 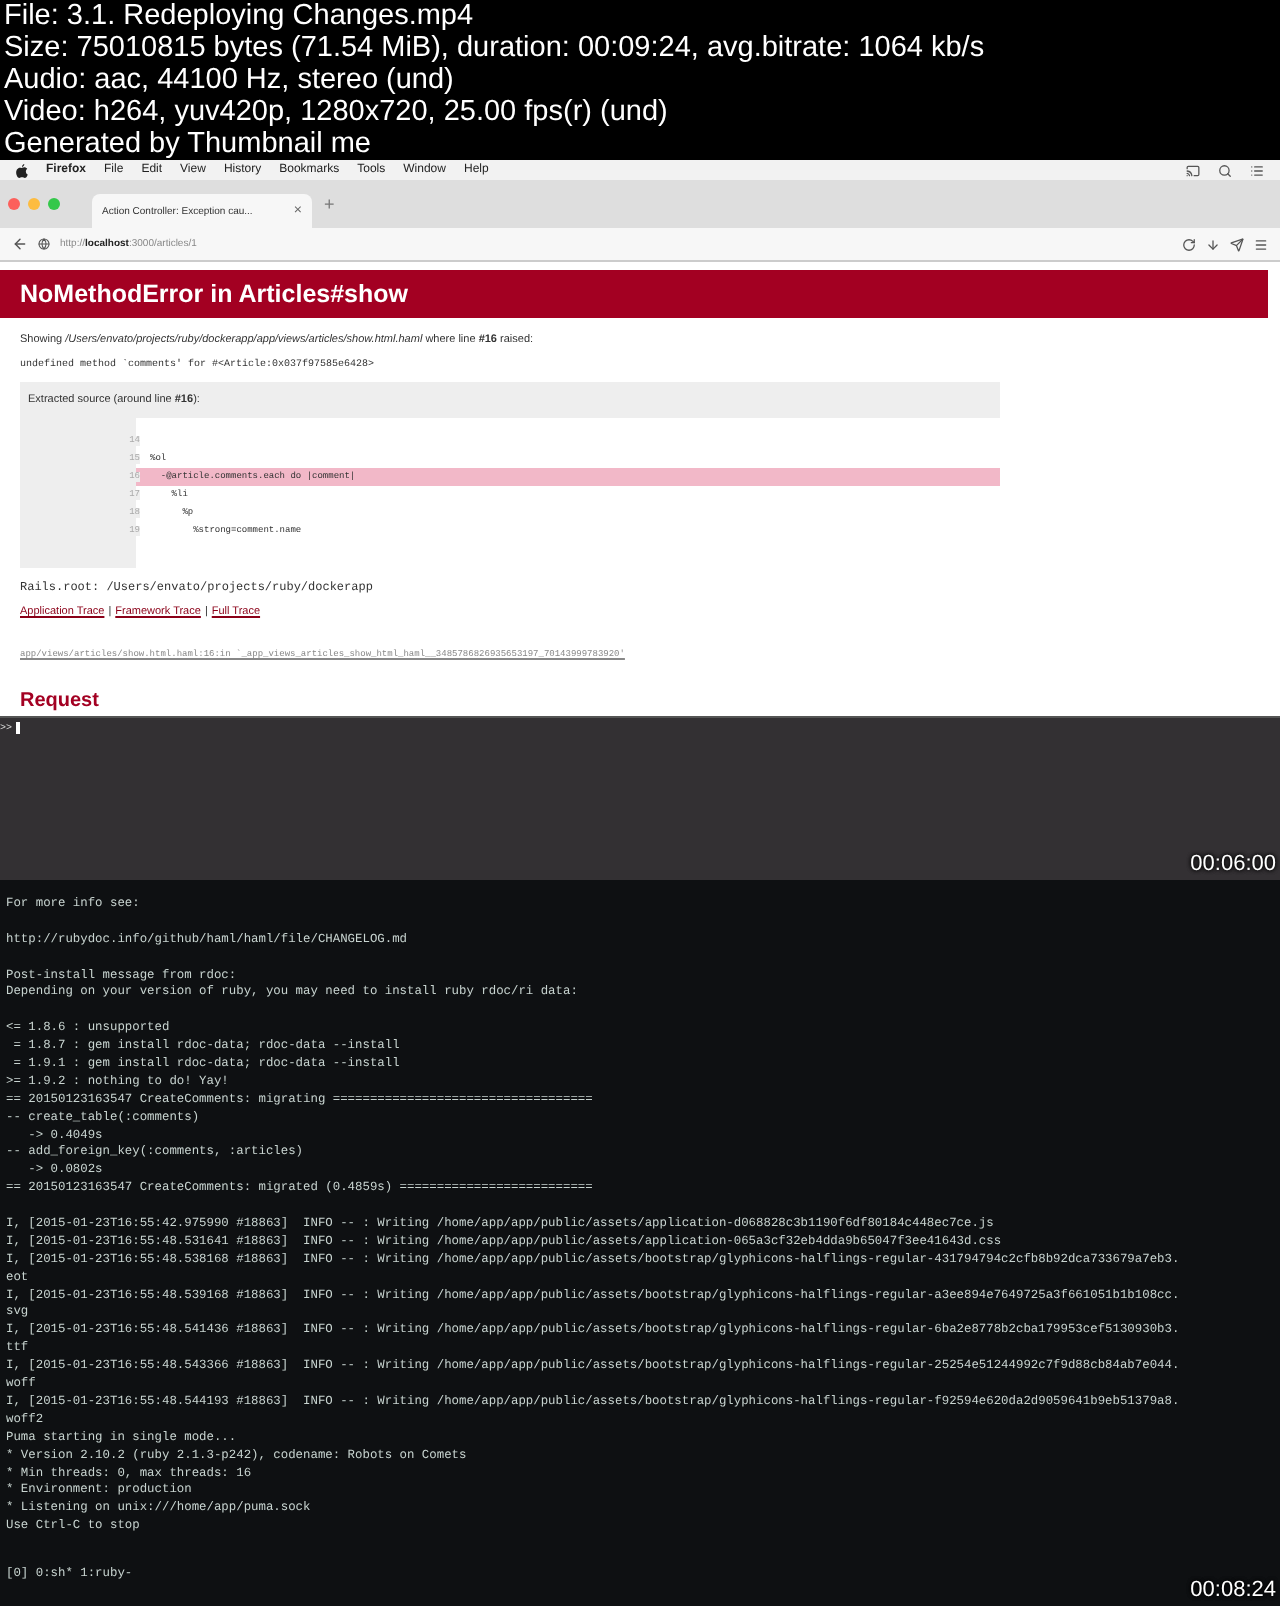 I want to click on file-info-line: Video: h264, yuv420p, 1280x720, 25.00 fps(r) (und), so click(x=337, y=112).